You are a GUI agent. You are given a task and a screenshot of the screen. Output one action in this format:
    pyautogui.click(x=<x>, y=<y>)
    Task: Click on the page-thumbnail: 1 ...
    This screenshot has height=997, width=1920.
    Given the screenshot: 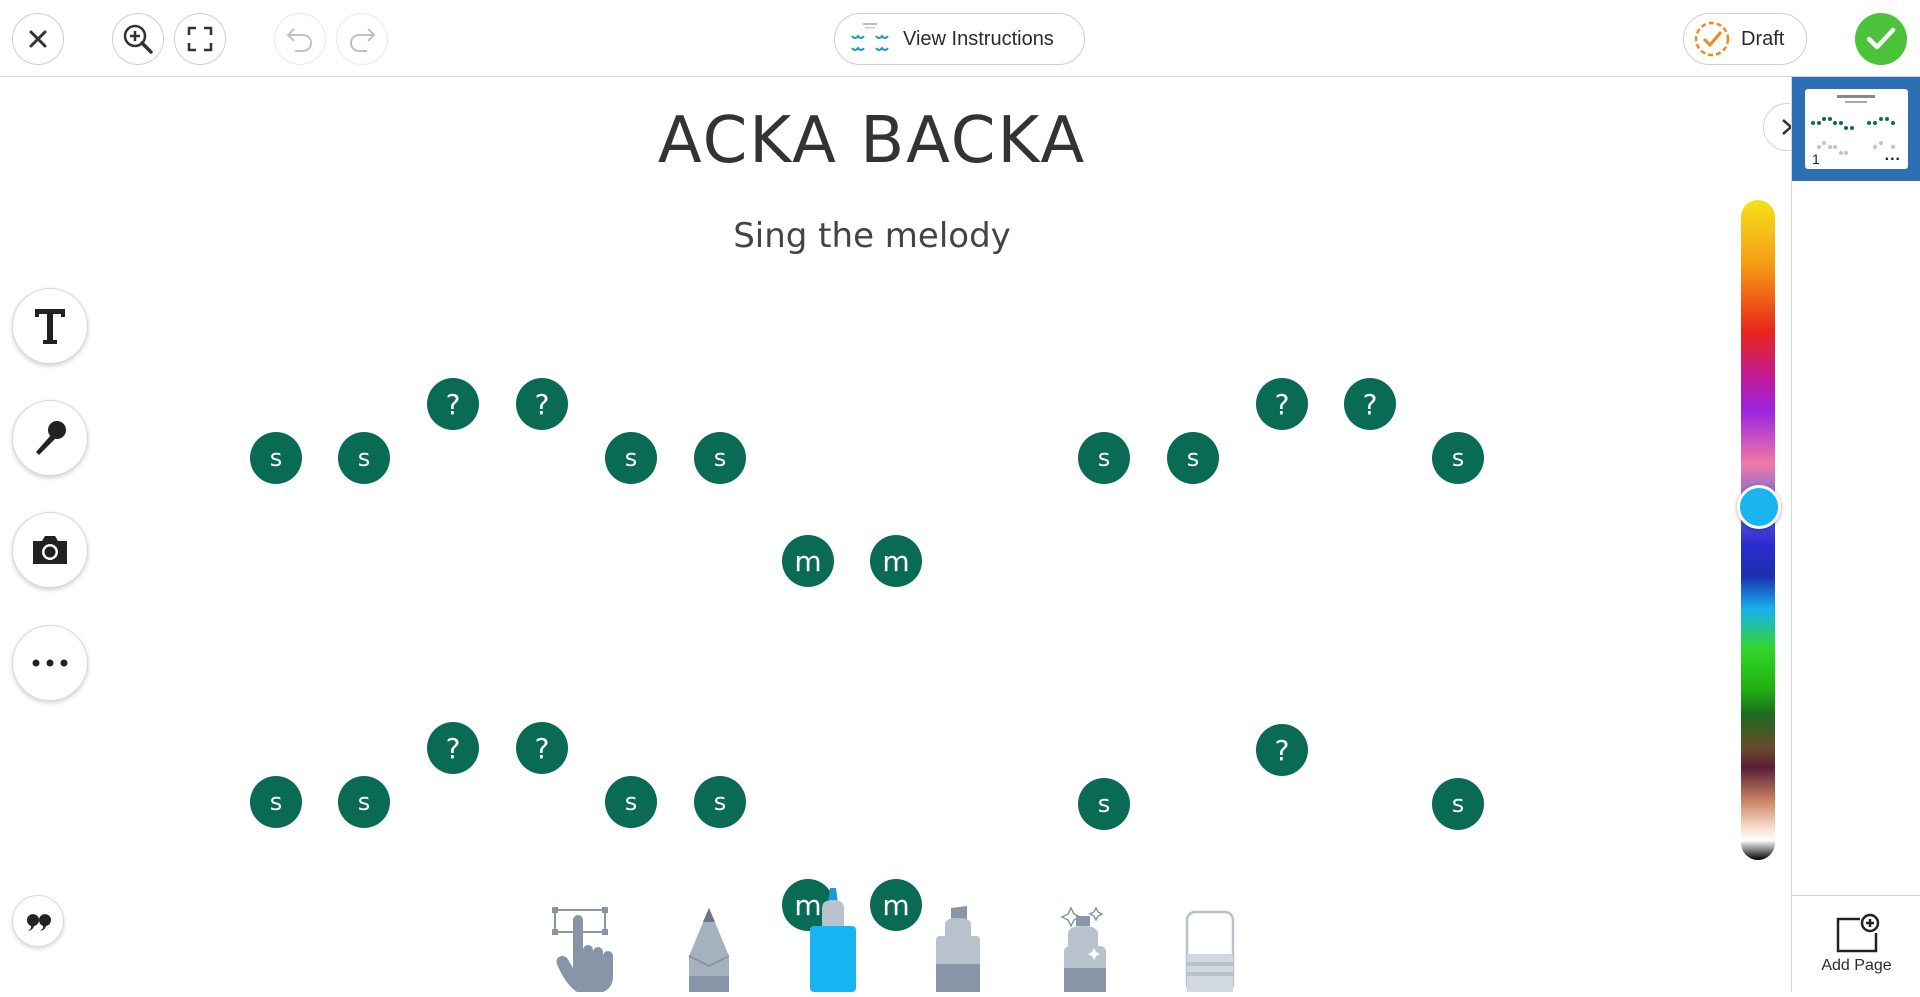 What is the action you would take?
    pyautogui.click(x=1856, y=129)
    